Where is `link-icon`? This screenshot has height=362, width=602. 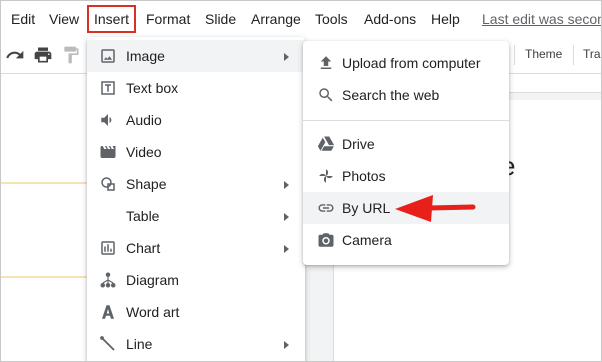 link-icon is located at coordinates (326, 208).